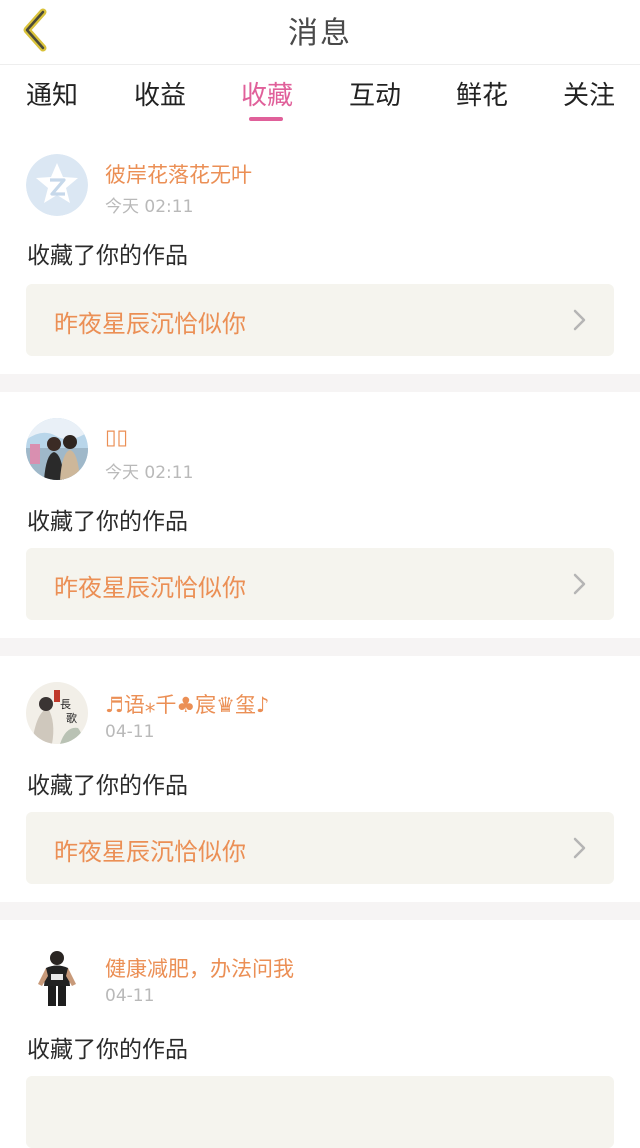  Describe the element at coordinates (320, 95) in the screenshot. I see `tab-bar: 通知 收益 收藏 互动 鲜花 关注` at that location.